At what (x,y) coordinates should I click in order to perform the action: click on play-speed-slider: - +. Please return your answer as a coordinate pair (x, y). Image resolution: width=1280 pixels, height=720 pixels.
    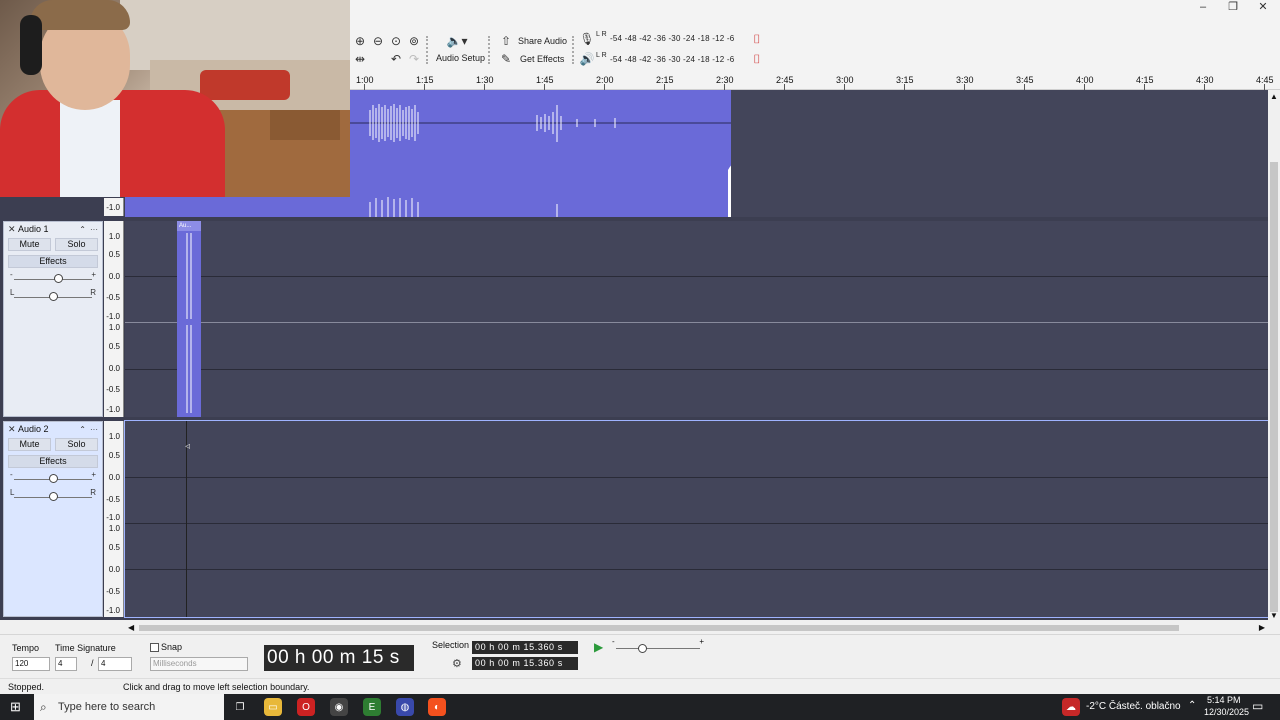
    Looking at the image, I should click on (658, 647).